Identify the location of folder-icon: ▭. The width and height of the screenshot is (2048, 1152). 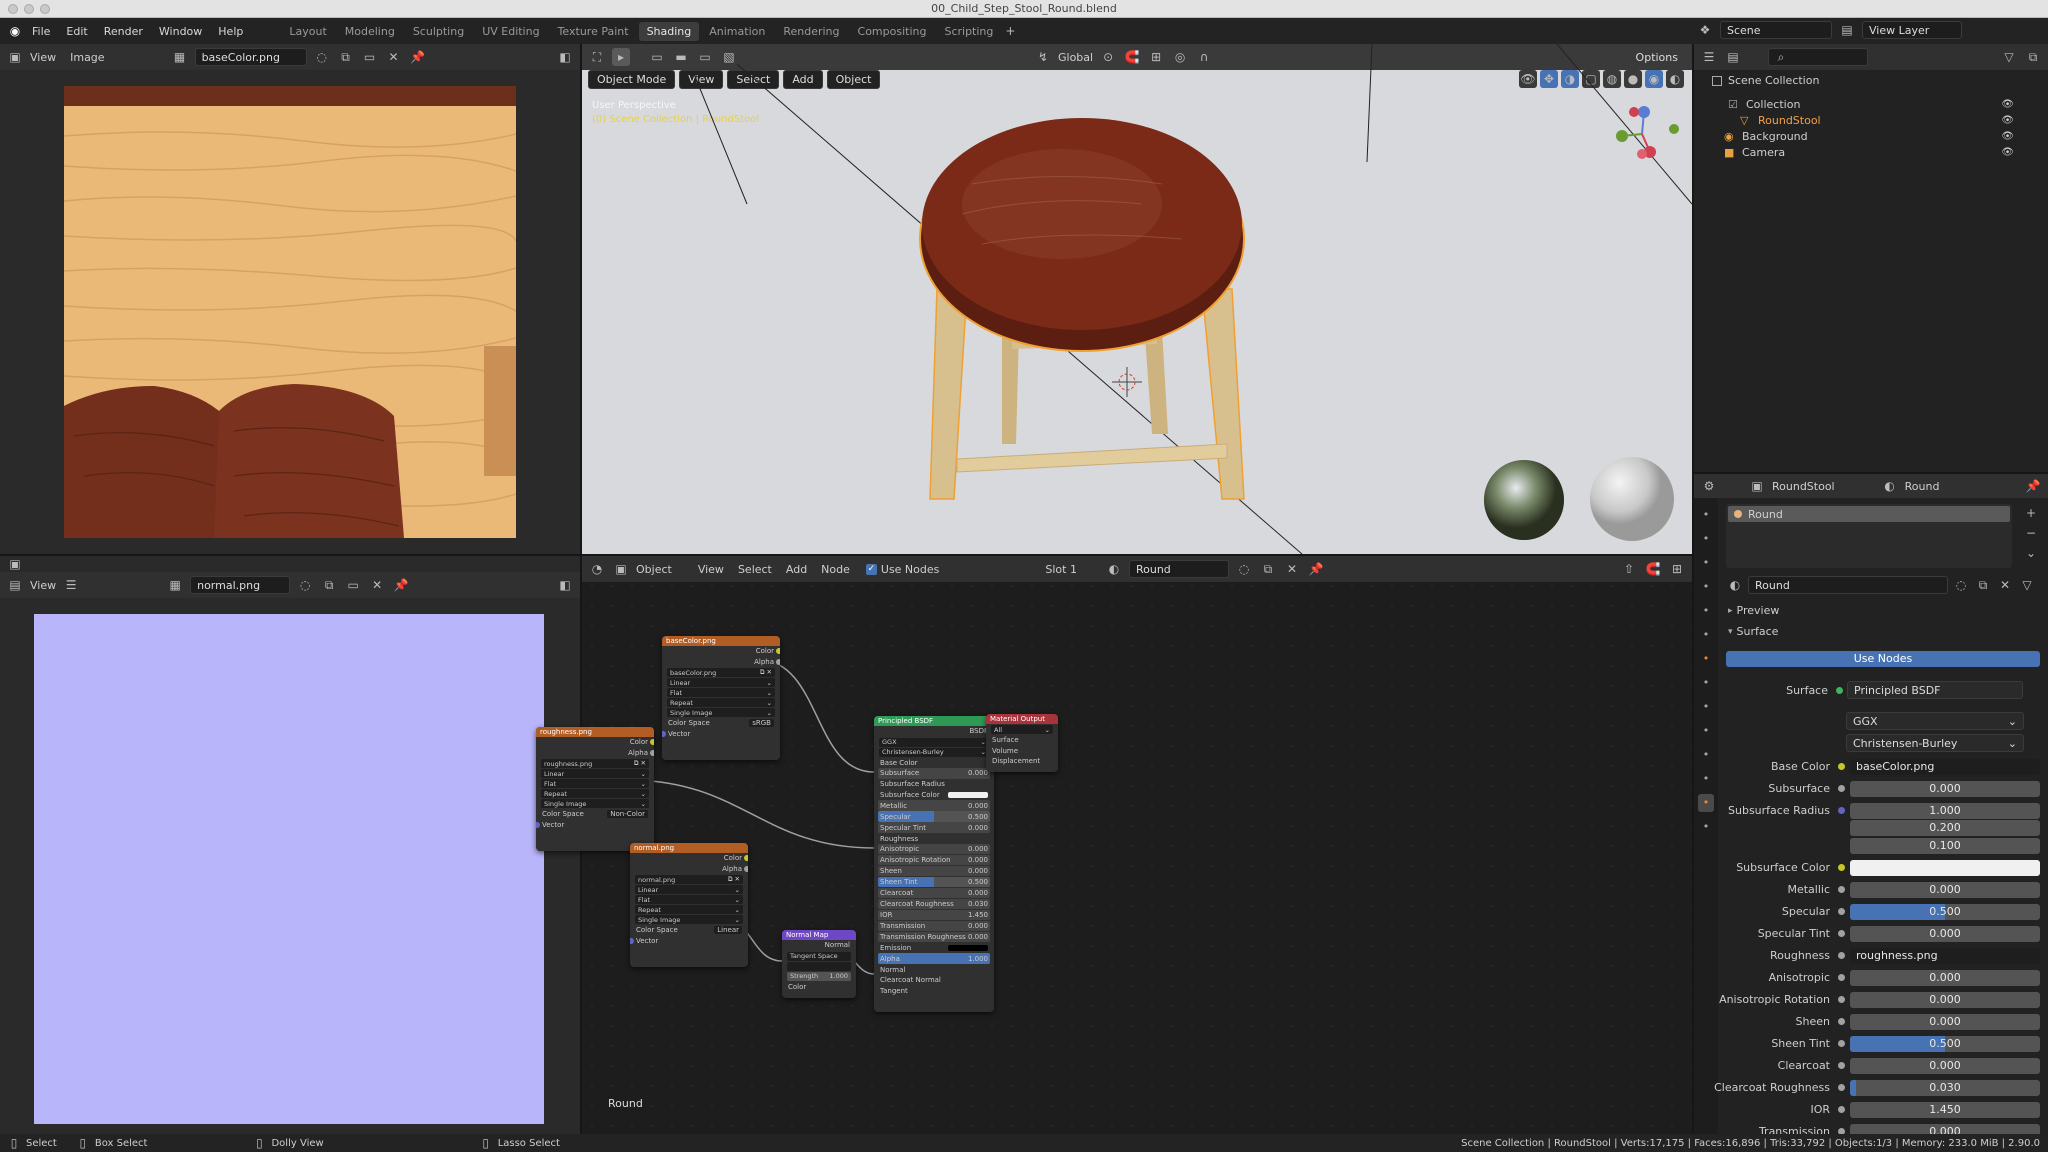
(353, 585).